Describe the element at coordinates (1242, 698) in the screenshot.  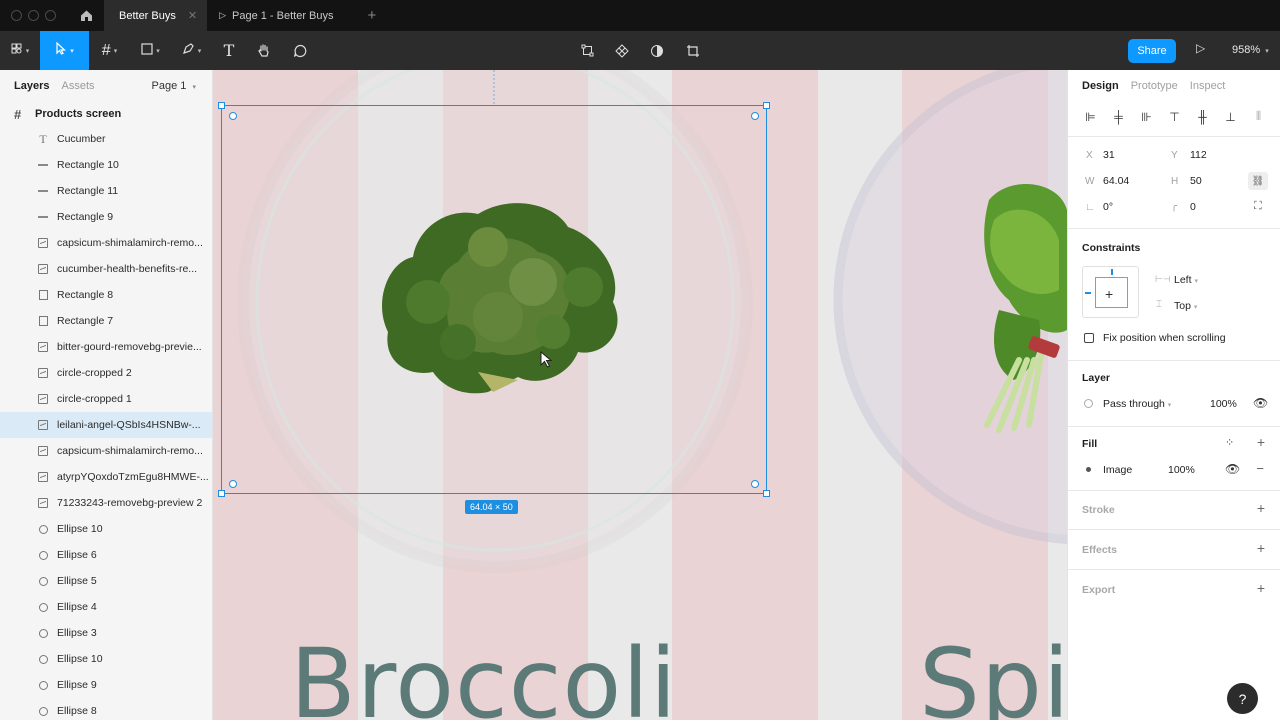
I see `help-button: ?` at that location.